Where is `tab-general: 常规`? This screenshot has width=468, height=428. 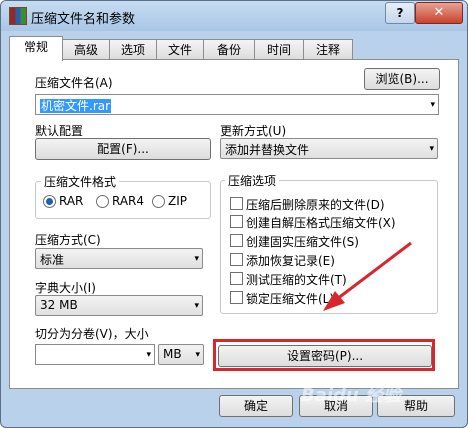
tab-general: 常规 is located at coordinates (36, 48).